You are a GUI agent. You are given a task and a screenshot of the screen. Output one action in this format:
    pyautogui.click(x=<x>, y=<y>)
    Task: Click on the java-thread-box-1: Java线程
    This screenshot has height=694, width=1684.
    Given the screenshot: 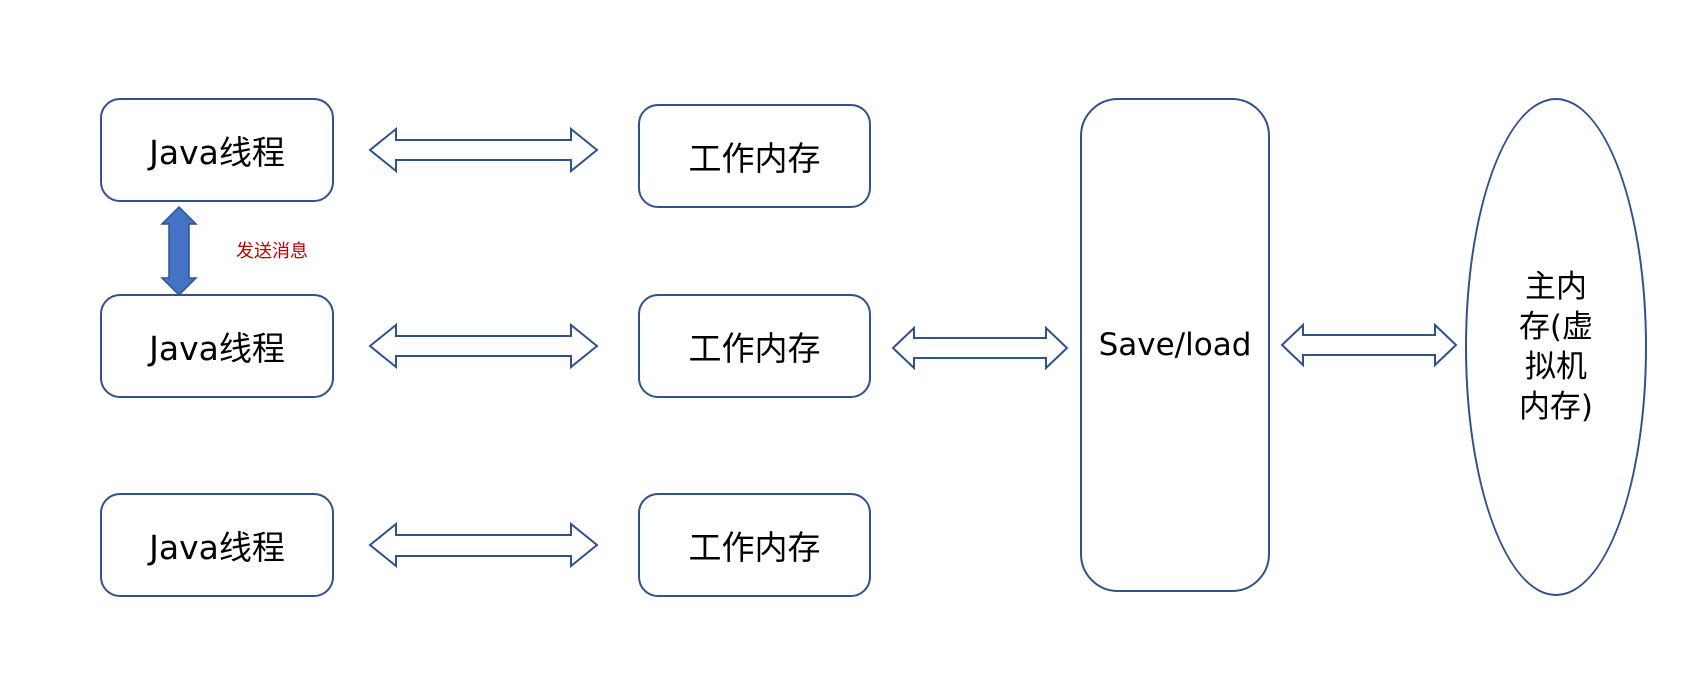 What is the action you would take?
    pyautogui.click(x=217, y=150)
    